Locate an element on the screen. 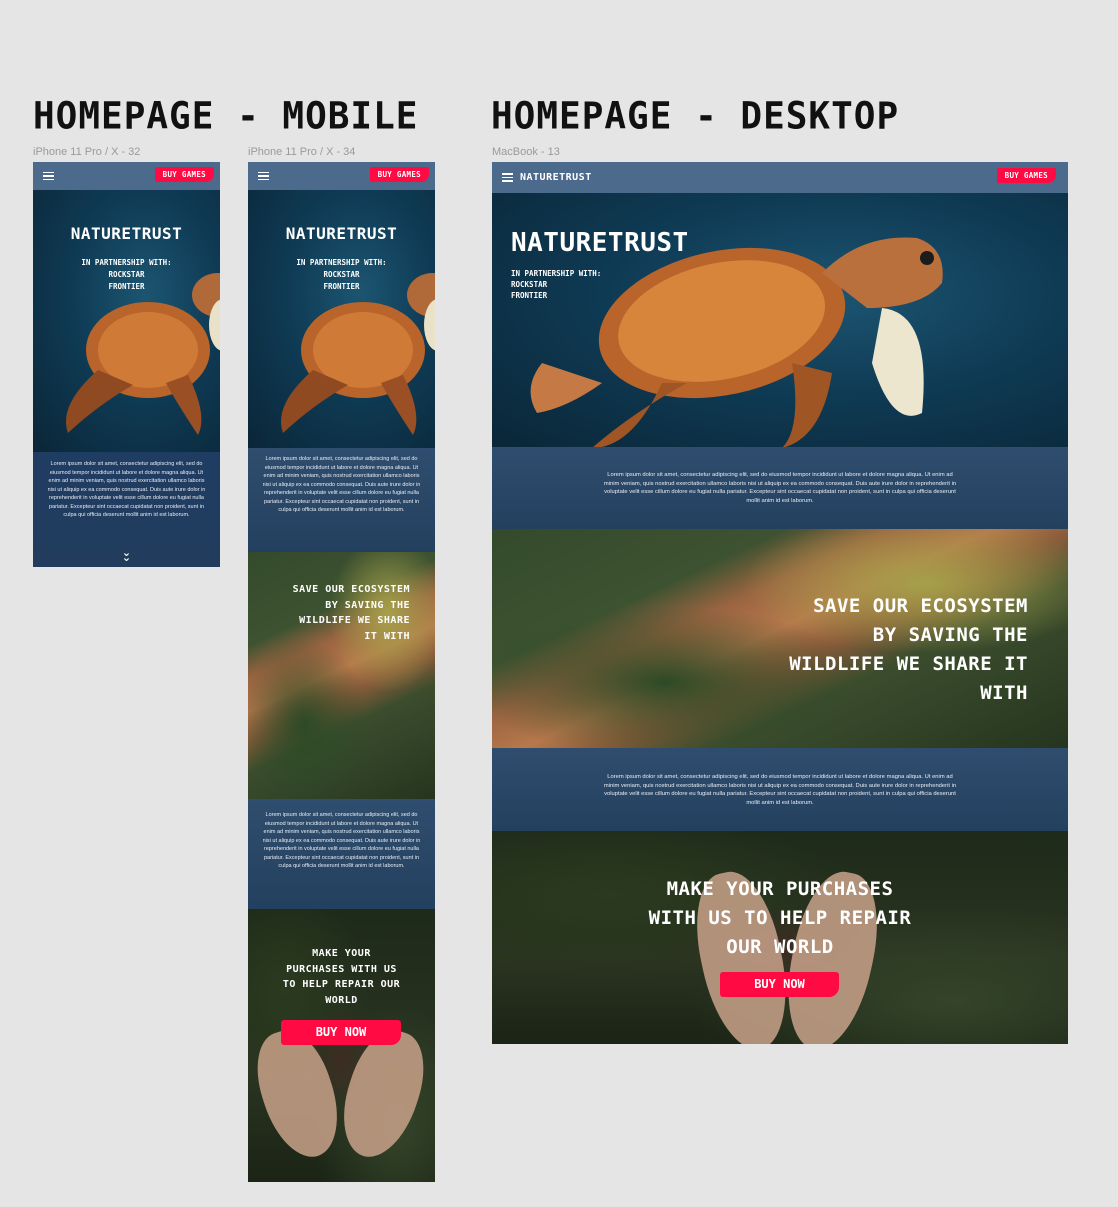 This screenshot has width=1118, height=1207. desktop-section-title: Homepage - Desktop is located at coordinates (695, 116).